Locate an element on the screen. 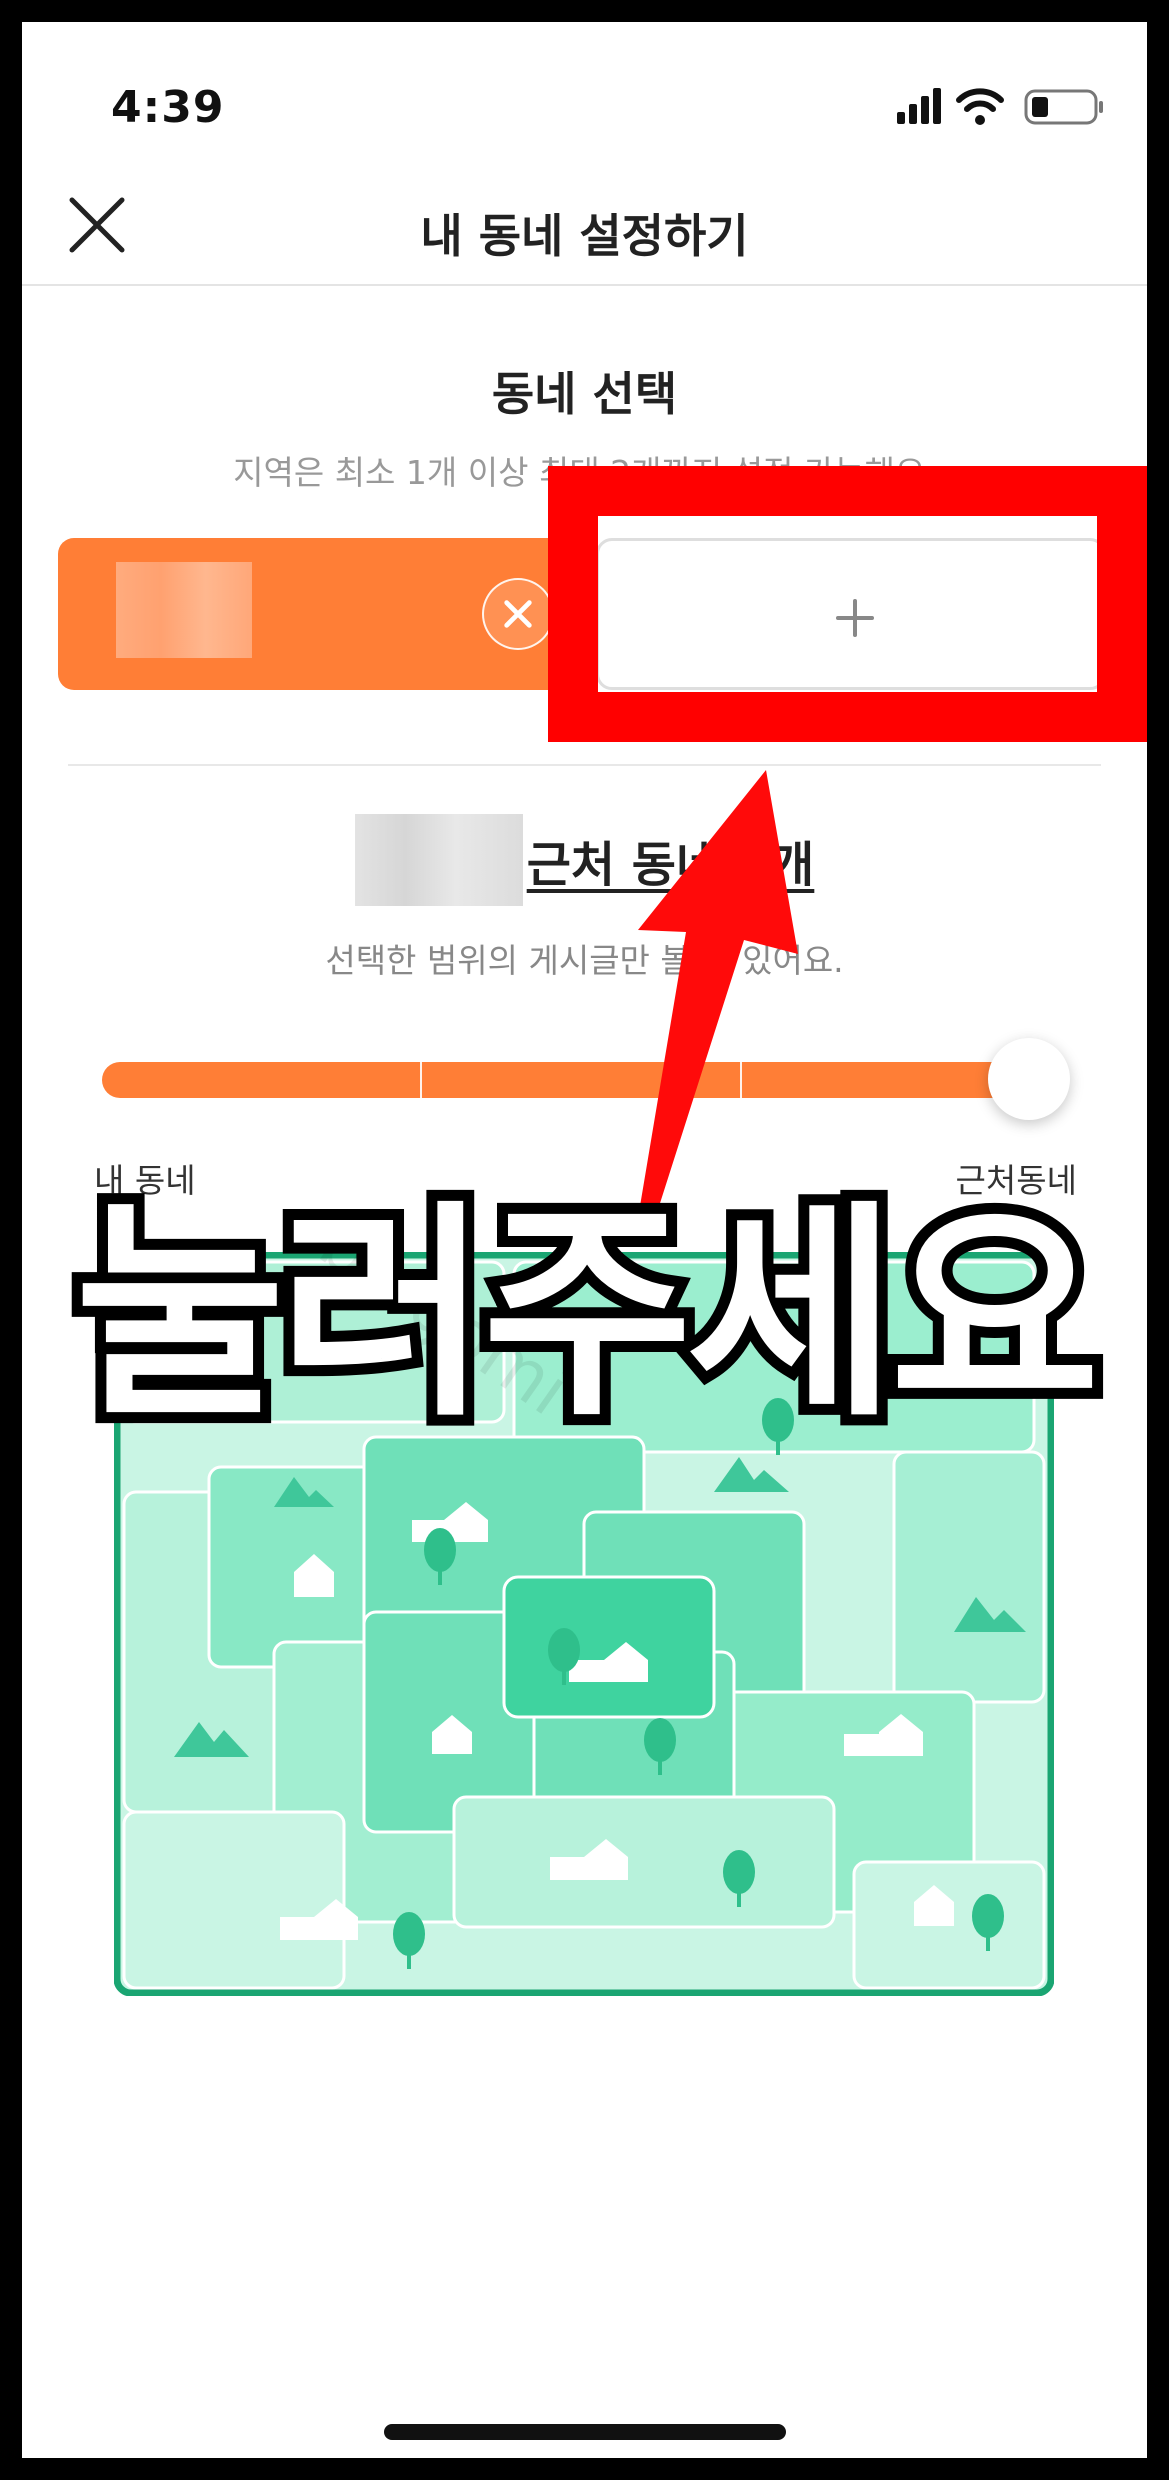  slider-tick is located at coordinates (421, 1080).